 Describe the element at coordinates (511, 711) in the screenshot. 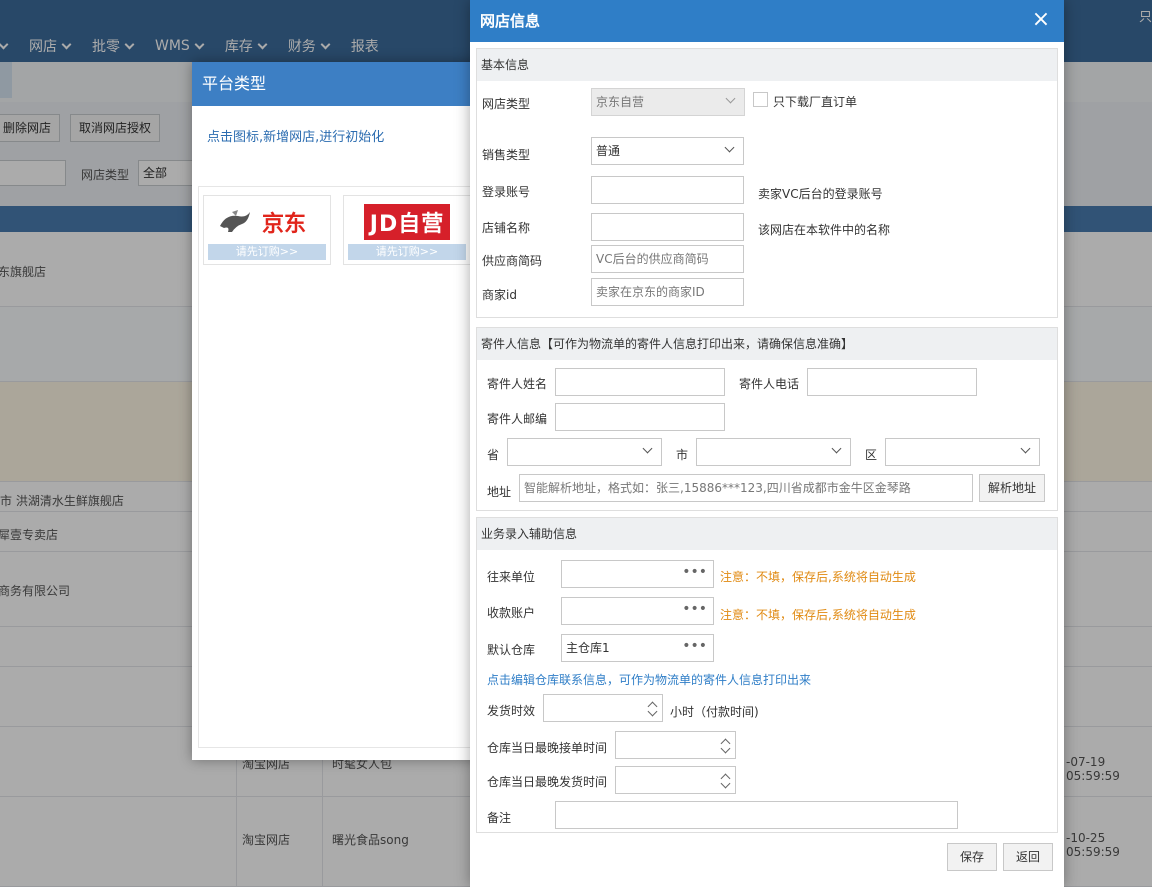

I see `ship-time-label: 发货时效` at that location.